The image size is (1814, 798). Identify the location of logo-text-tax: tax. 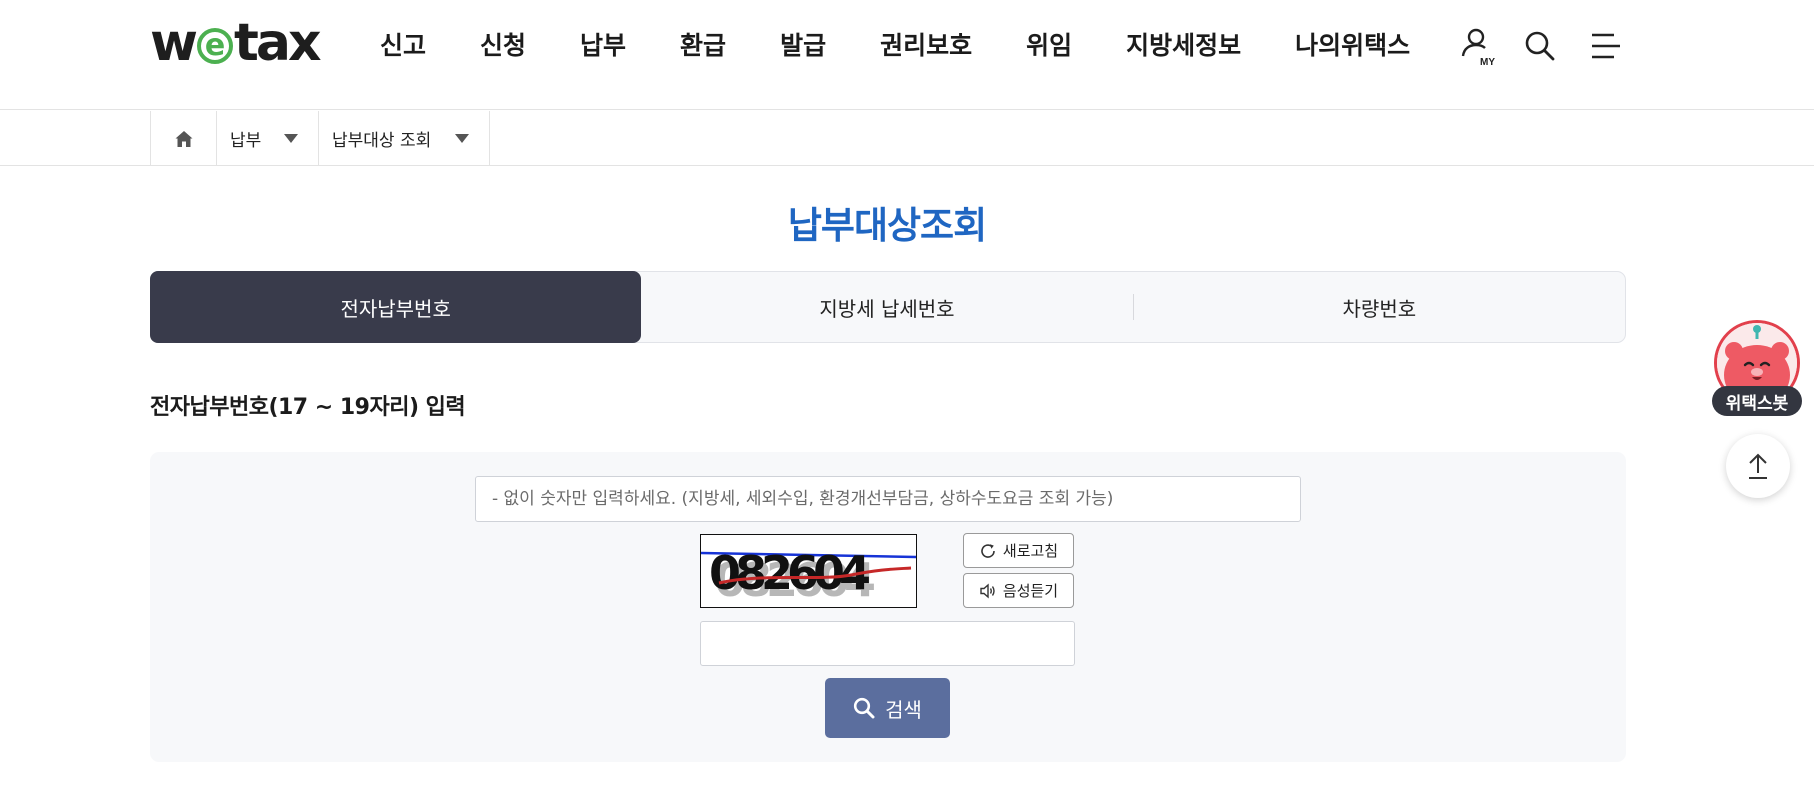
(277, 43).